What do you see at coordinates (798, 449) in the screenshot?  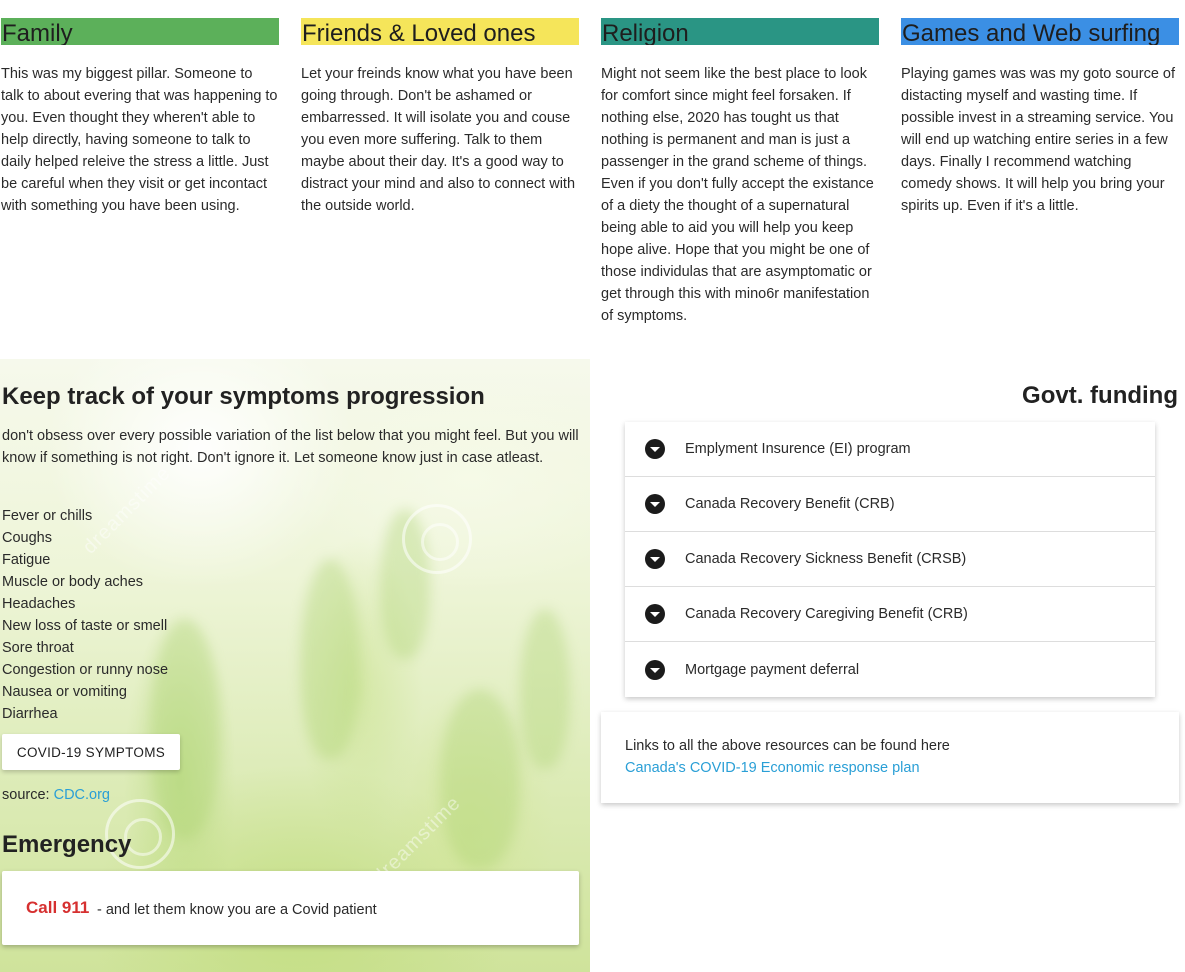 I see `accordion-label: Emplyment Insurence (EI) program` at bounding box center [798, 449].